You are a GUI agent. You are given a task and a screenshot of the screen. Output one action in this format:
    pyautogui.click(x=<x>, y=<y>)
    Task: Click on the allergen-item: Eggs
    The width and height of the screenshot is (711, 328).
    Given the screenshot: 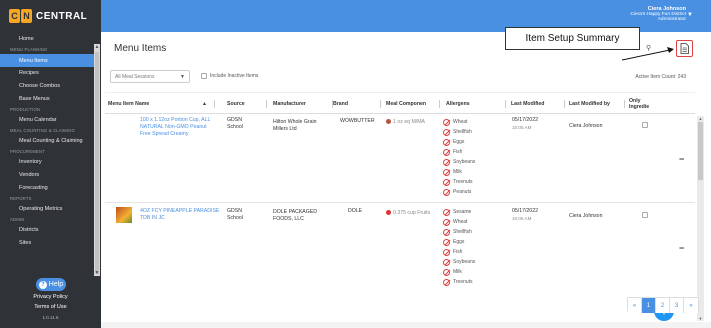 What is the action you would take?
    pyautogui.click(x=459, y=242)
    